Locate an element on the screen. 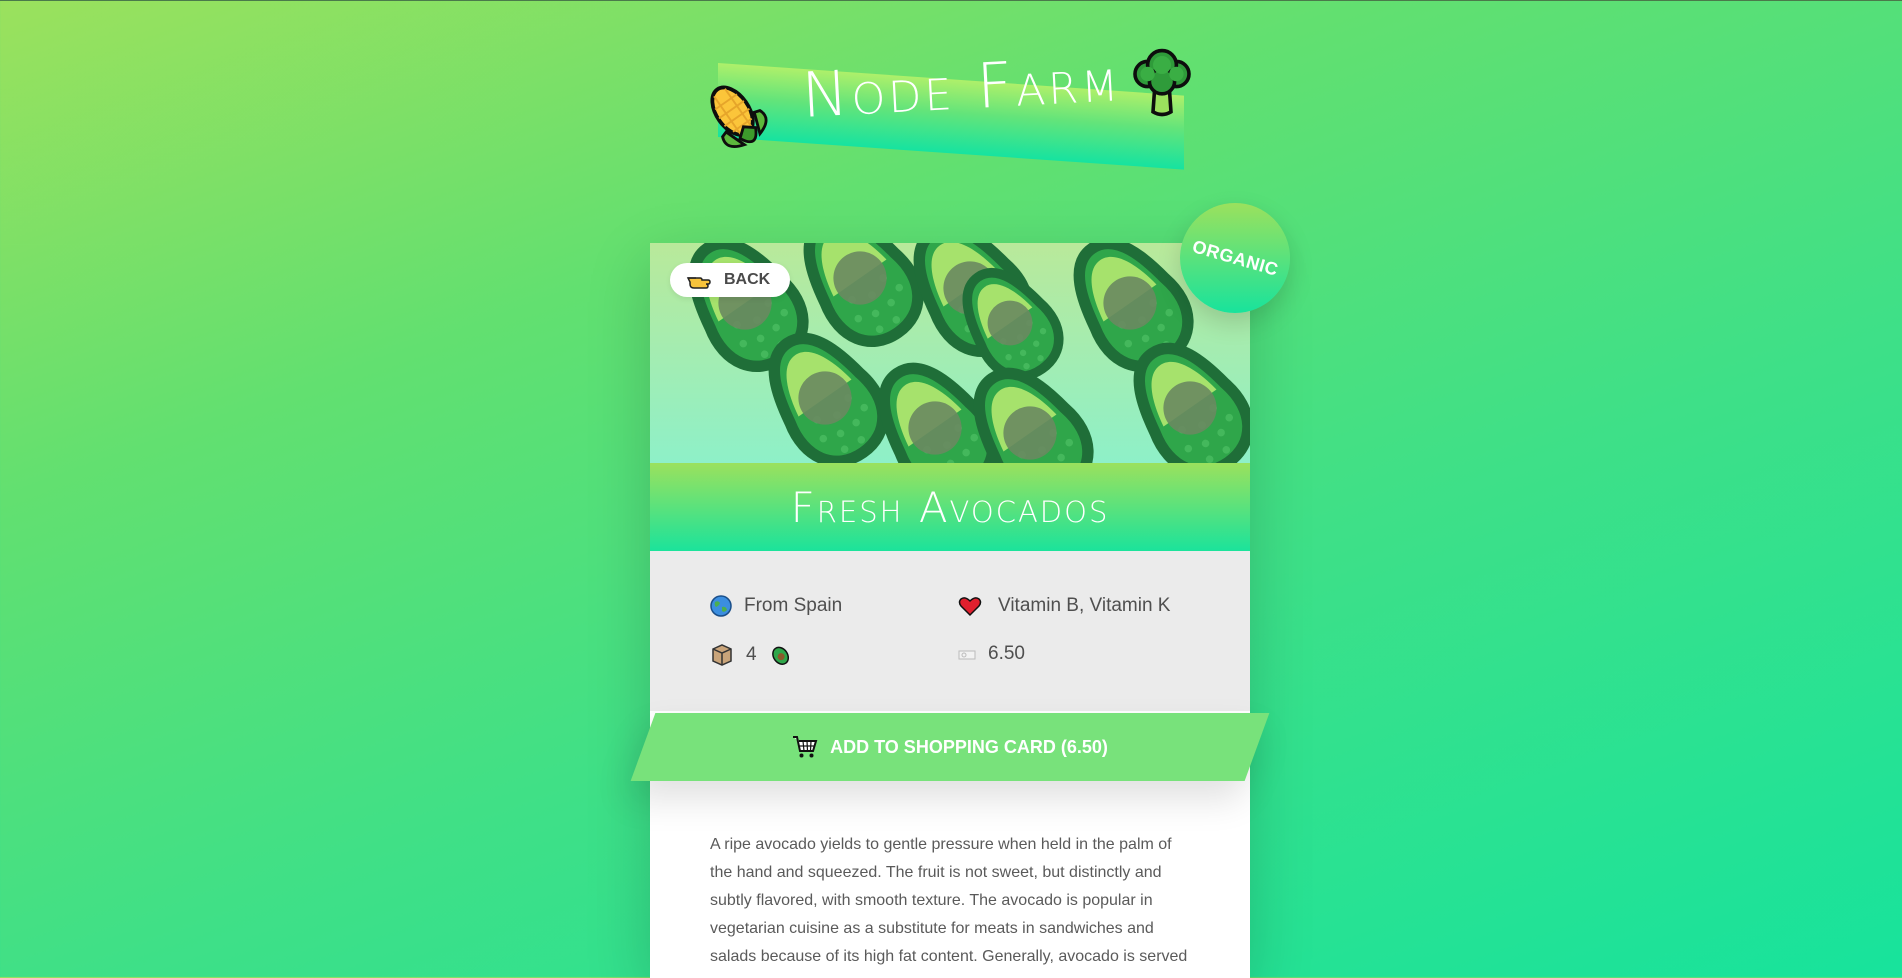 The width and height of the screenshot is (1902, 978). package-icon is located at coordinates (722, 655).